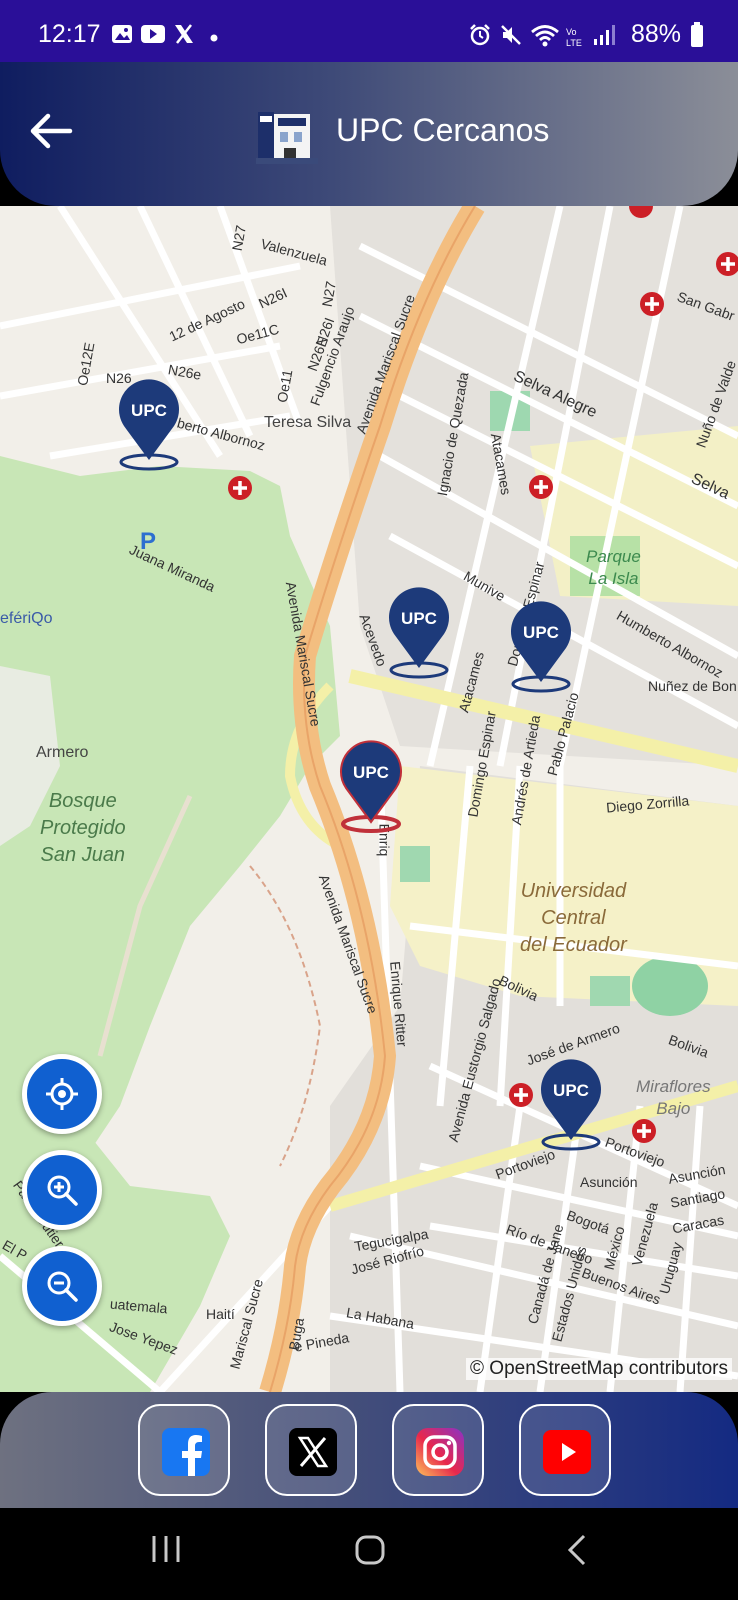 This screenshot has width=738, height=1600. I want to click on facebook-button, so click(184, 1450).